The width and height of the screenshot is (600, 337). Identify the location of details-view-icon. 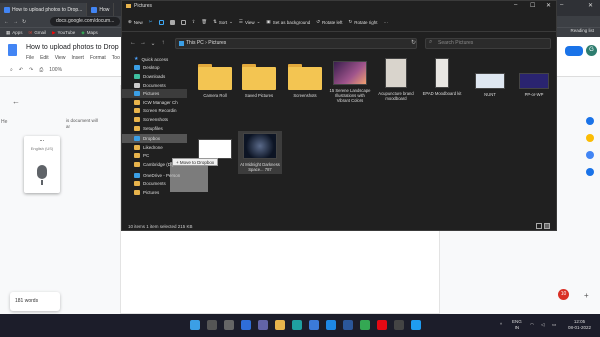
(539, 226).